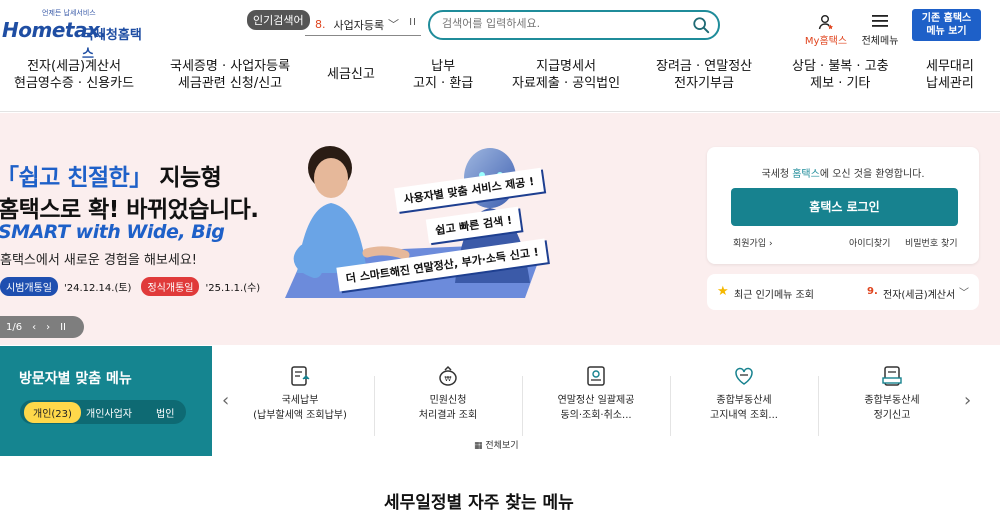  What do you see at coordinates (771, 244) in the screenshot?
I see `chevron-right-icon: ›` at bounding box center [771, 244].